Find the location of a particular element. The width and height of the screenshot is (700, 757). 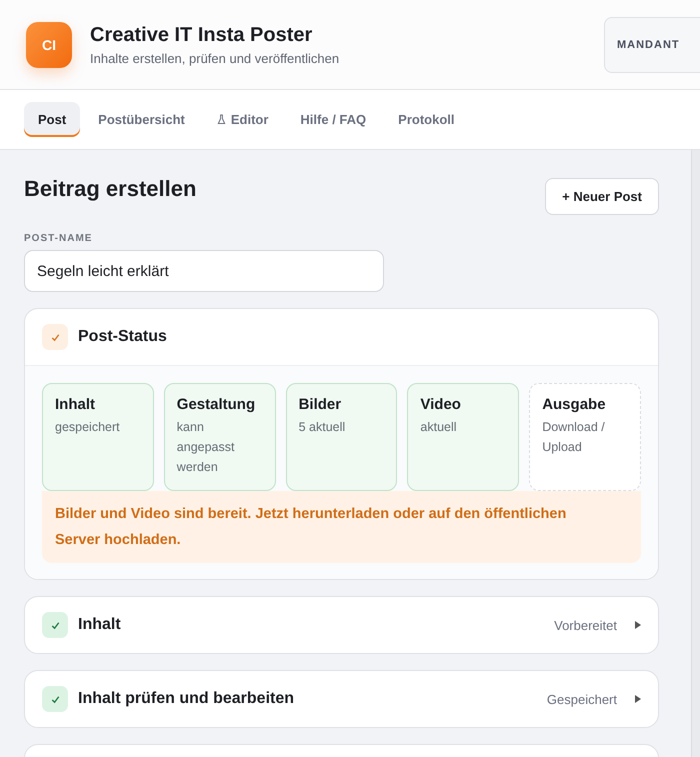

section-title: Inhalt prüfen und bearbeiten is located at coordinates (187, 699).